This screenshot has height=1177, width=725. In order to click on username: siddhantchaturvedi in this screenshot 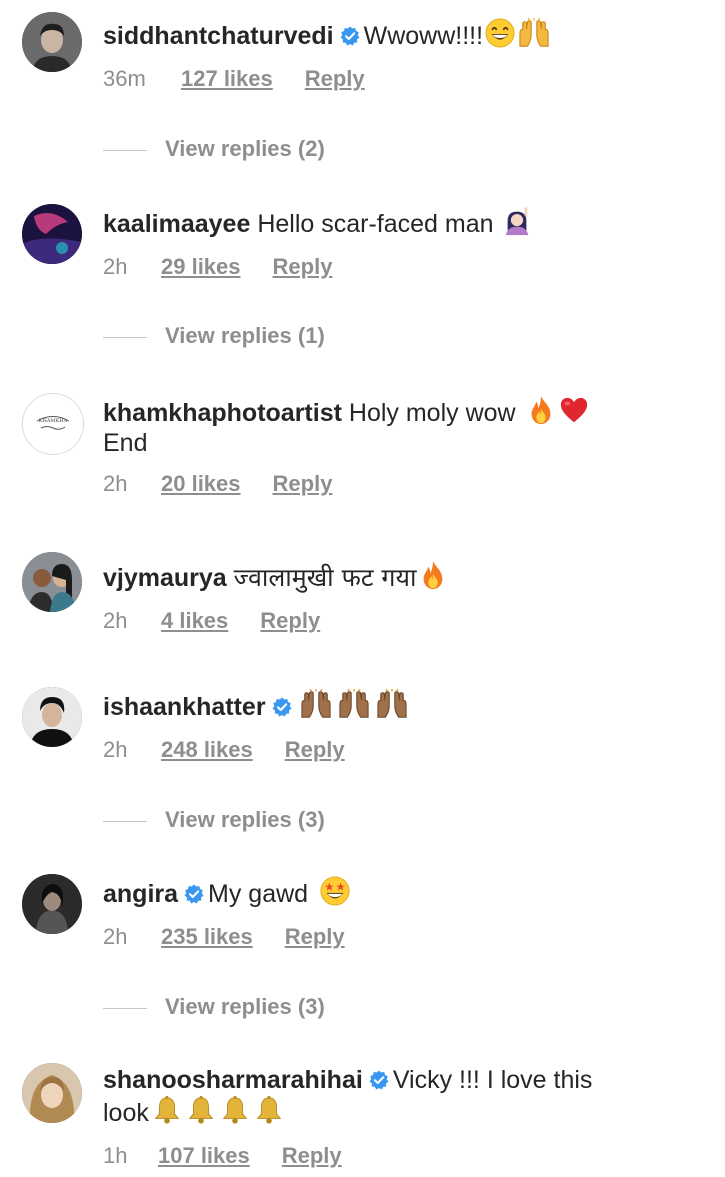, I will do `click(218, 36)`.